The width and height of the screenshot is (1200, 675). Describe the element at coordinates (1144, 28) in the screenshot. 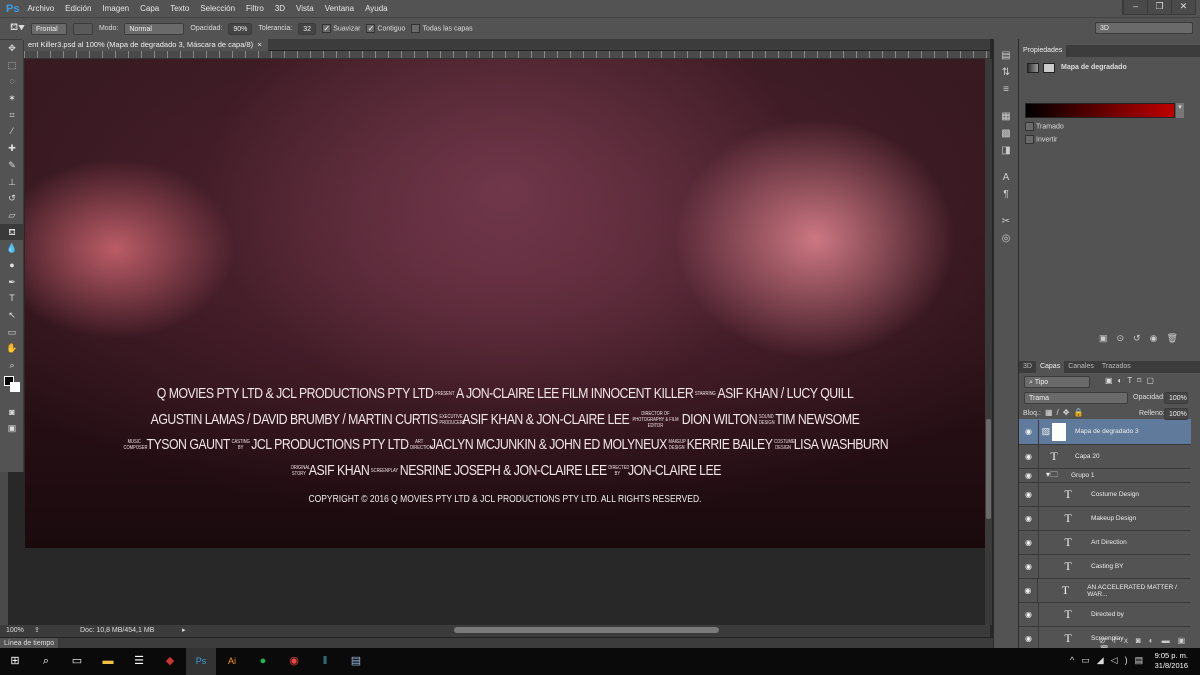

I see `workspace-select: 3D` at that location.